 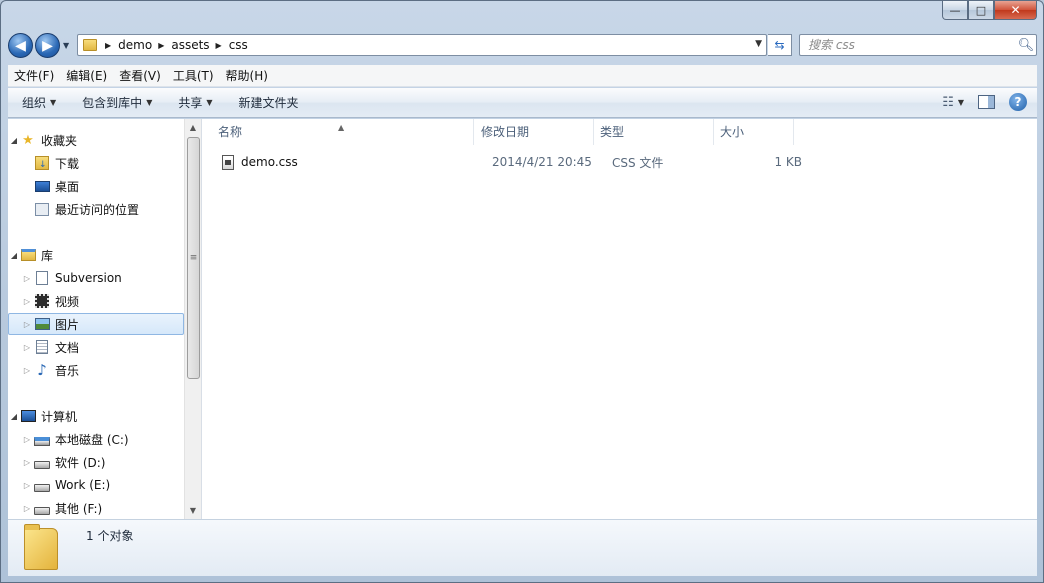 I want to click on include-in-library-label: 包含到库中, so click(x=112, y=103).